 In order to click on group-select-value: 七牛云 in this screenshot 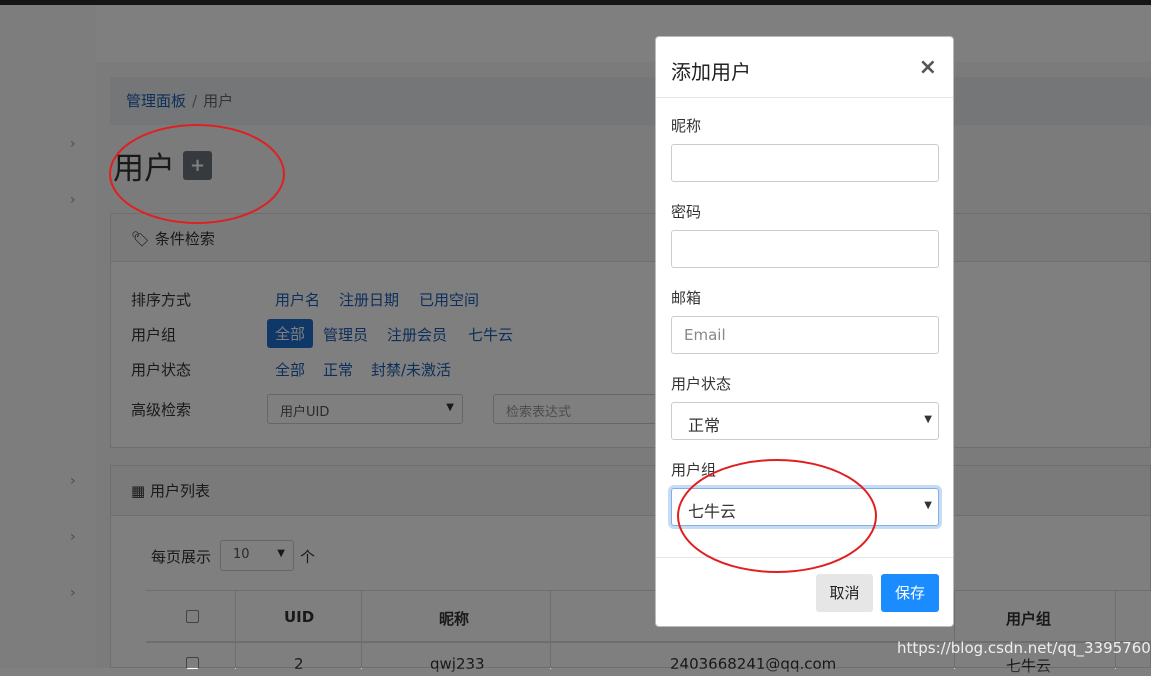, I will do `click(712, 511)`.